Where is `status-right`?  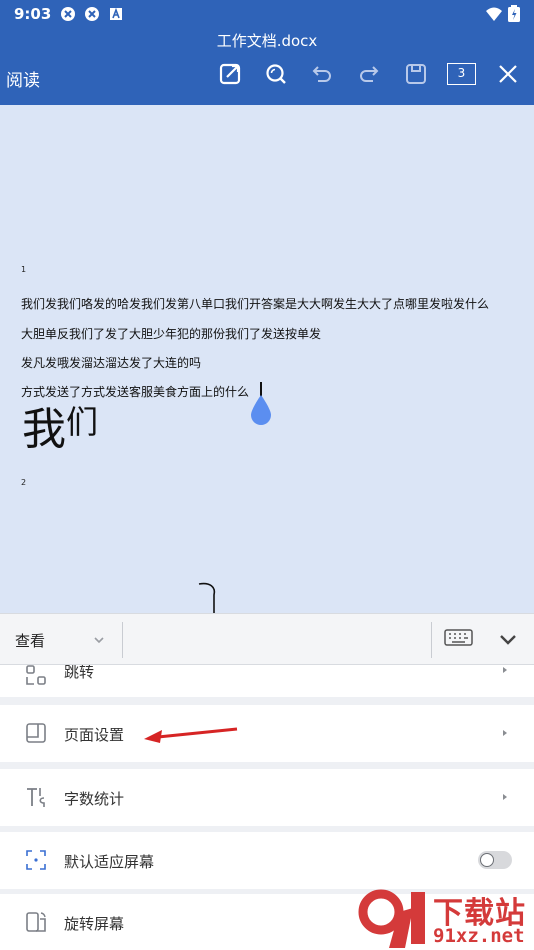 status-right is located at coordinates (502, 15).